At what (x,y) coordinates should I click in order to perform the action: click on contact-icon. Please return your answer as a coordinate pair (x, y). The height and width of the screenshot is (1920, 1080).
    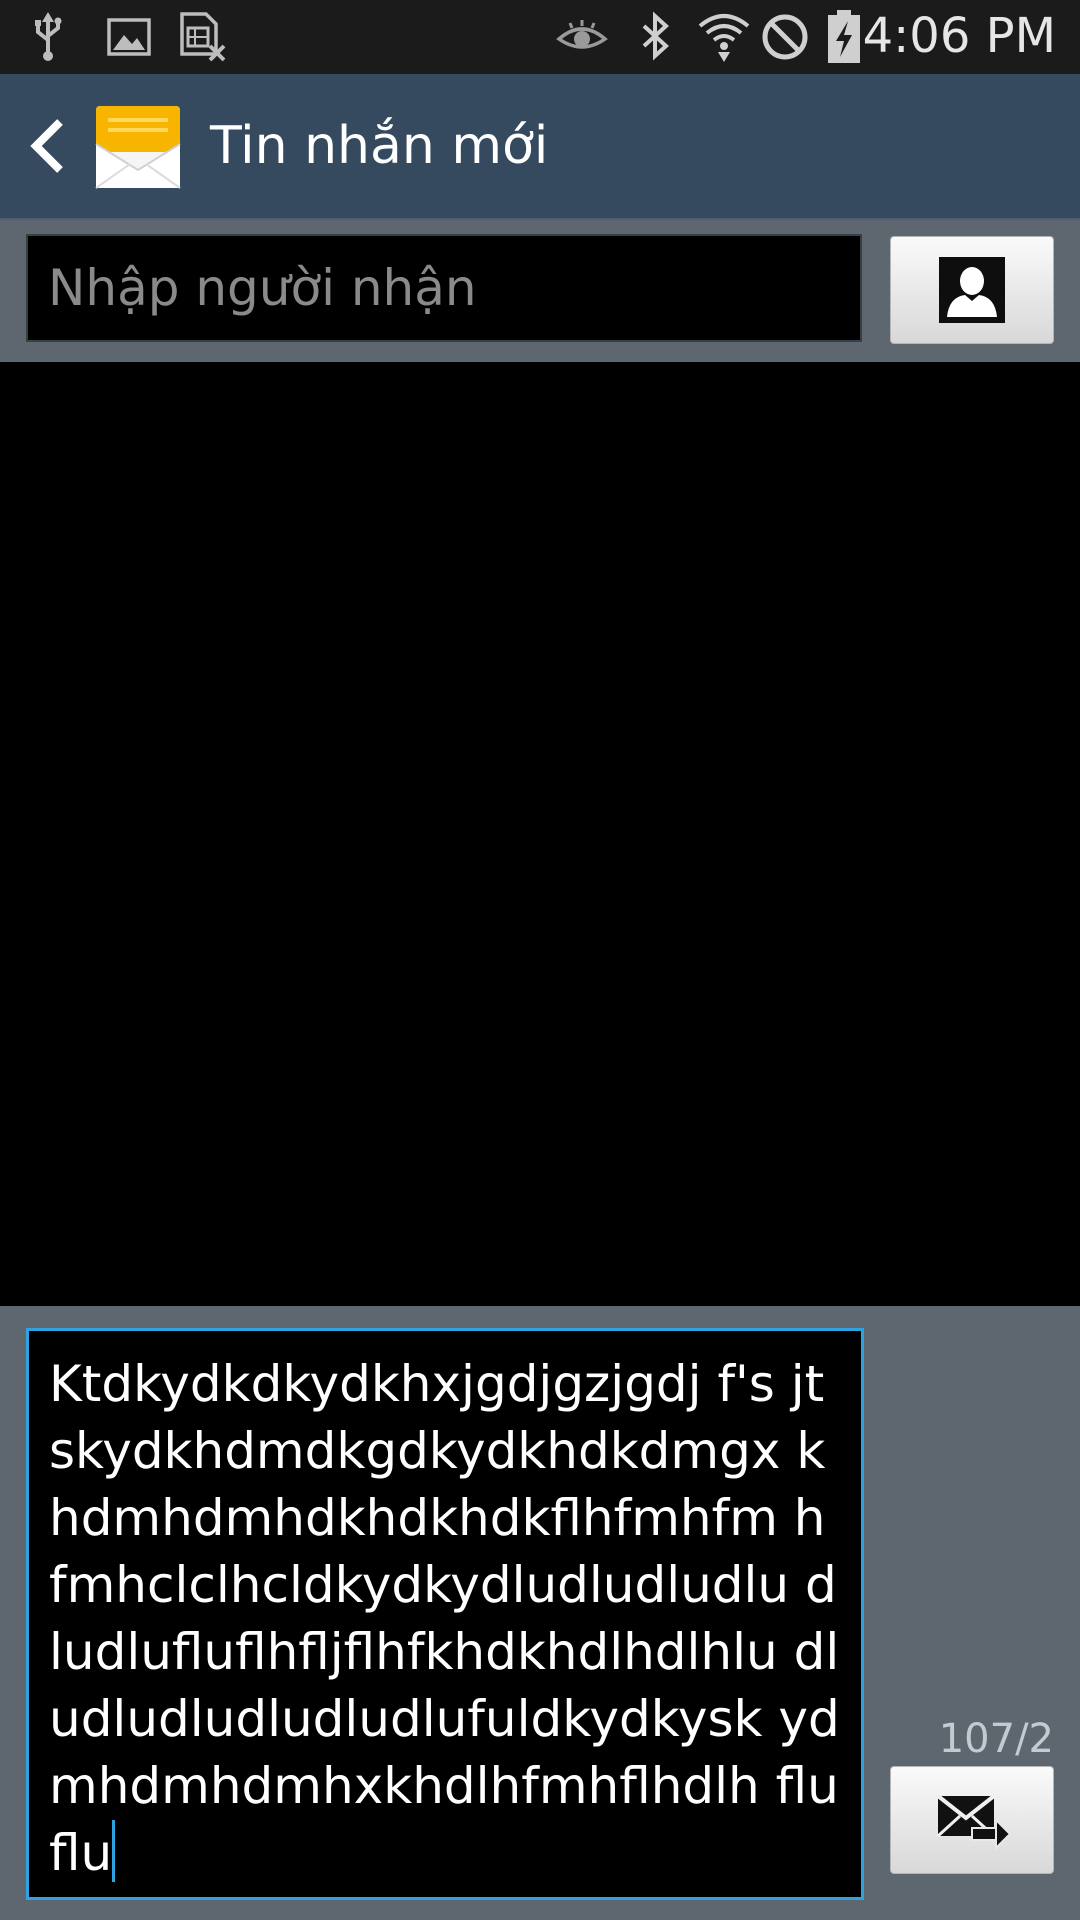
    Looking at the image, I should click on (972, 290).